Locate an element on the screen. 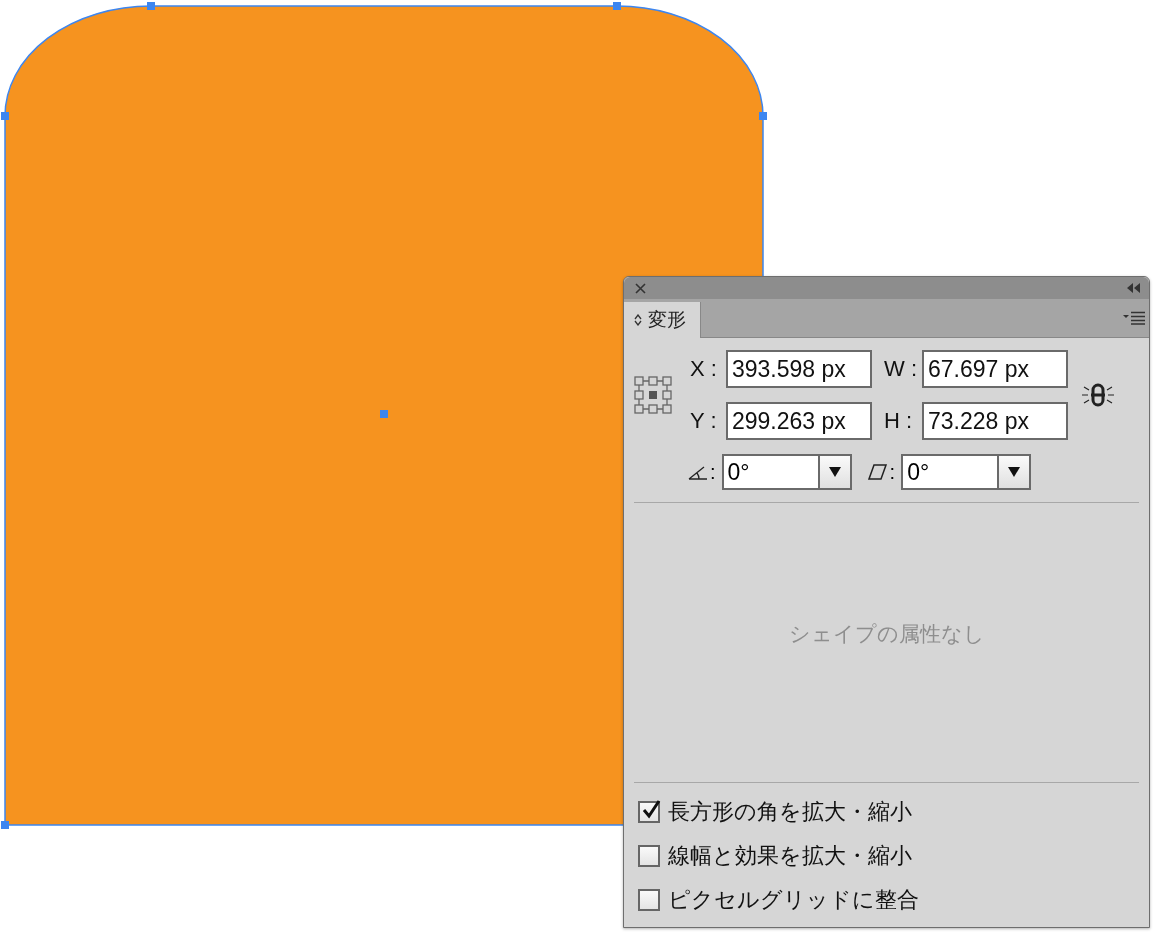  panel-tab: 変形 is located at coordinates (662, 320).